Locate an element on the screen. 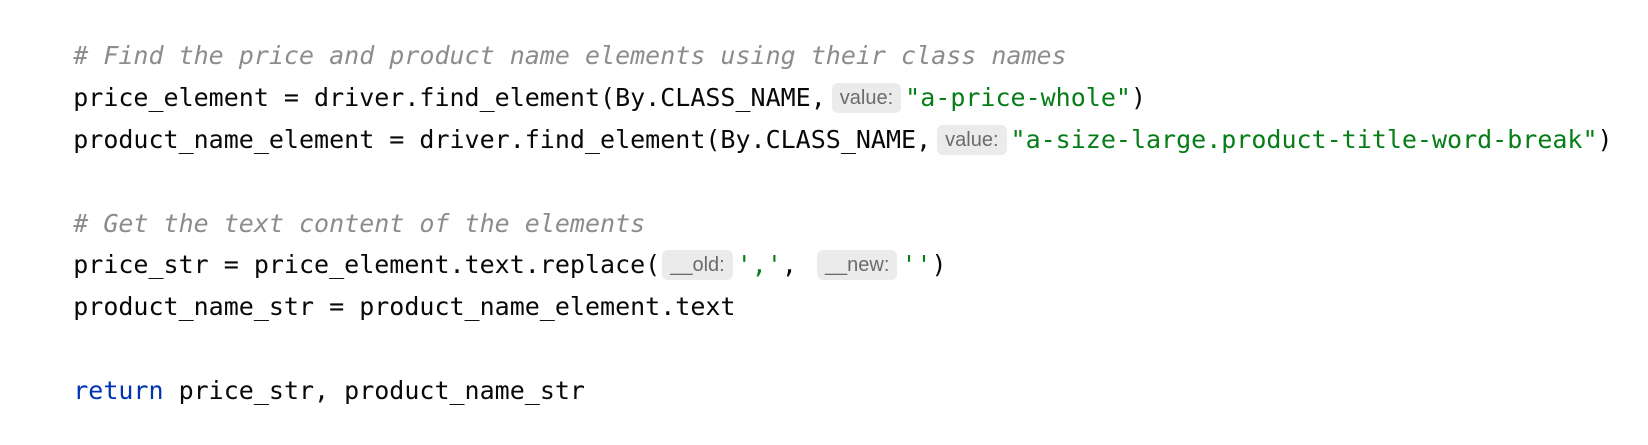 The width and height of the screenshot is (1648, 445). code-line-9: return price_str, product_name_str is located at coordinates (299, 371).